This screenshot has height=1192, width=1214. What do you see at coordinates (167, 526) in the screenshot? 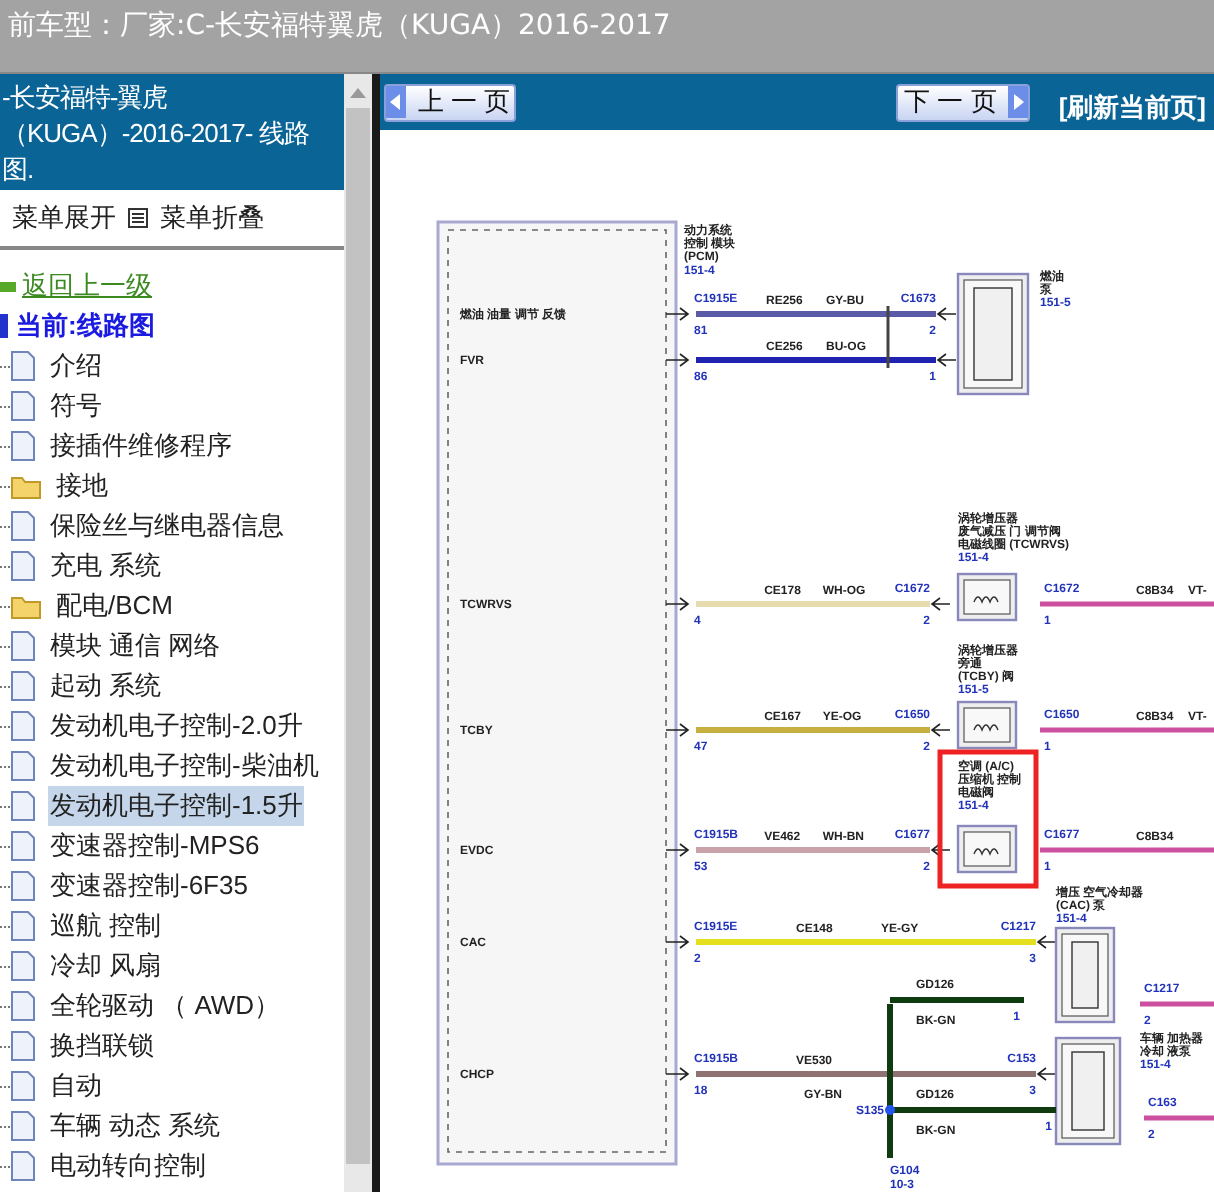
I see `tree-item: 保险丝与继电器信息` at bounding box center [167, 526].